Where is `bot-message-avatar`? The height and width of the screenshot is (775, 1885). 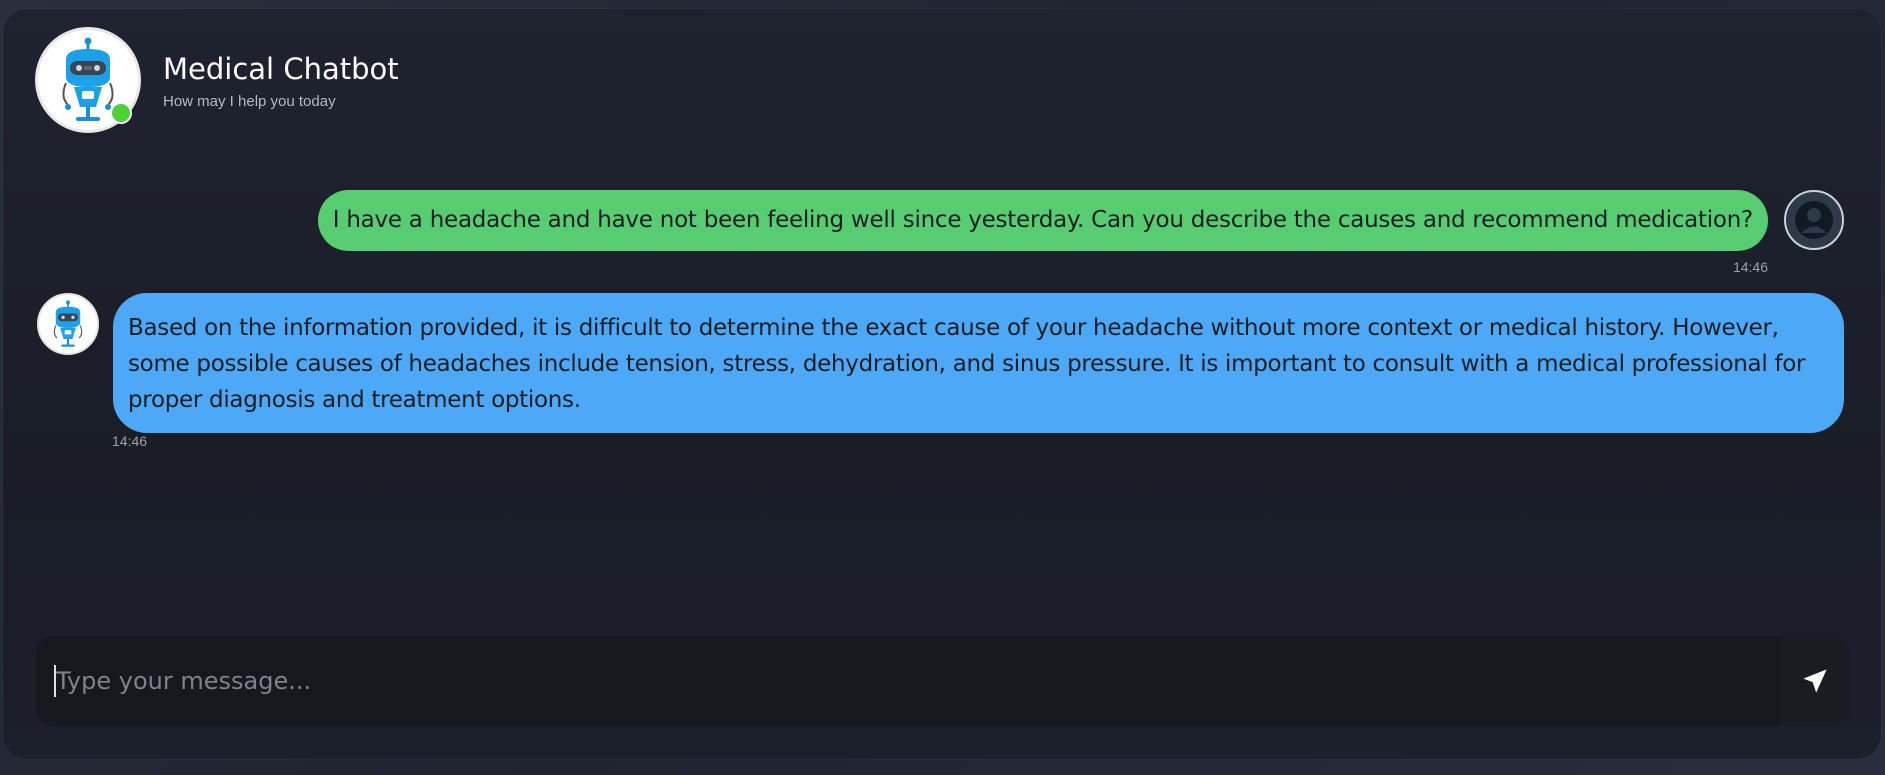
bot-message-avatar is located at coordinates (68, 324).